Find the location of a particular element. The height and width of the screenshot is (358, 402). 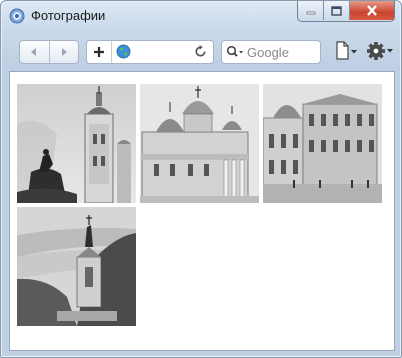

close-icon is located at coordinates (372, 10).